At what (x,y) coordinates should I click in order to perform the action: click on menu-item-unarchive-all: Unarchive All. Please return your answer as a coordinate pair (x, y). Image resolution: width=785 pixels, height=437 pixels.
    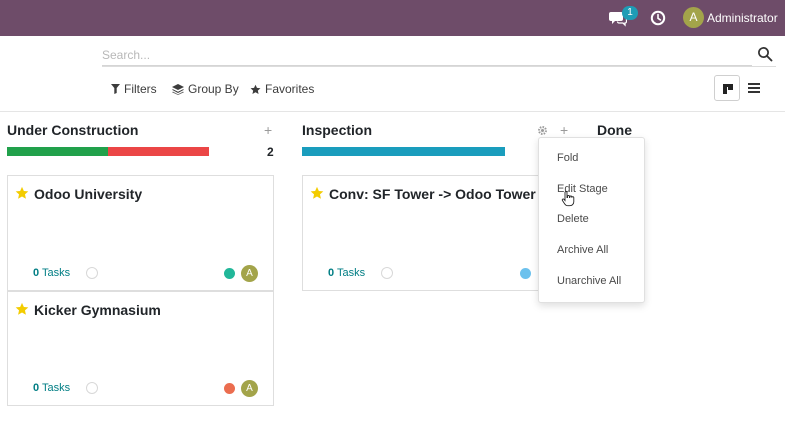
    Looking at the image, I should click on (589, 281).